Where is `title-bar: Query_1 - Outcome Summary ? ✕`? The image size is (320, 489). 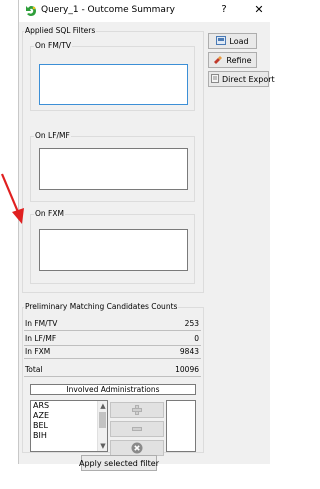
title-bar: Query_1 - Outcome Summary ? ✕ is located at coordinates (144, 11).